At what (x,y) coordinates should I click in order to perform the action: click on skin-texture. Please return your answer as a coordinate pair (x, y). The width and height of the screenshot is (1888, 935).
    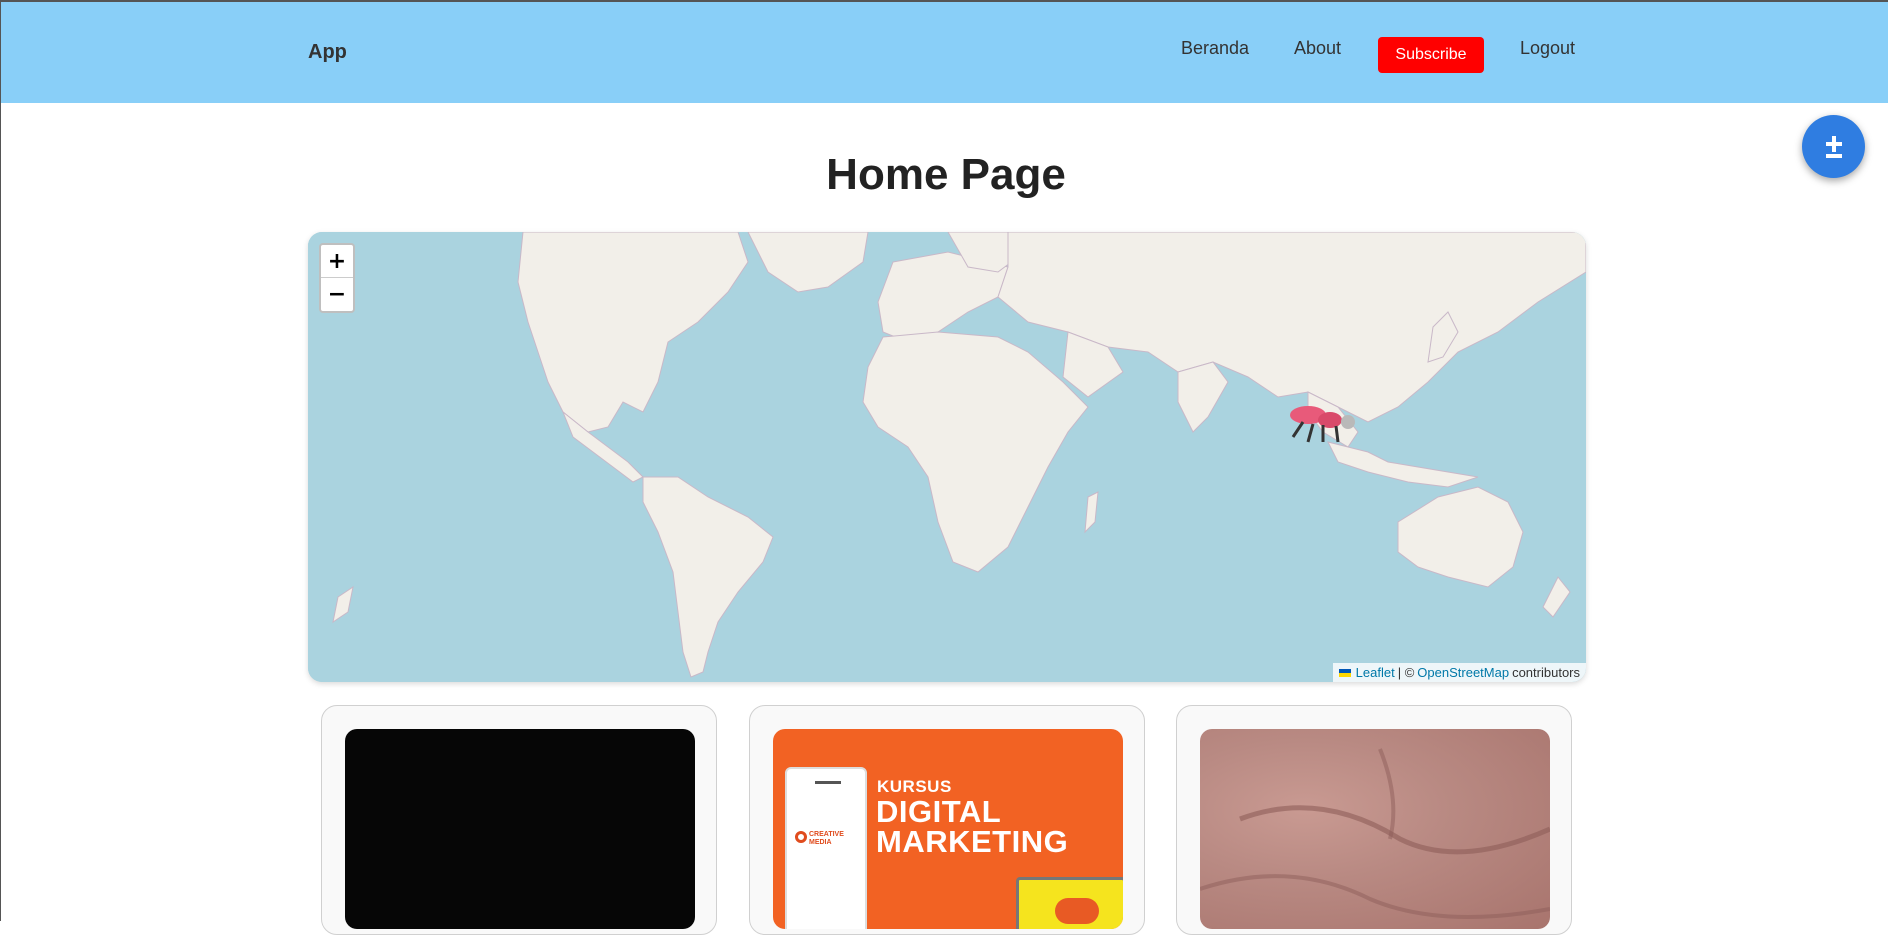
    Looking at the image, I should click on (1375, 833).